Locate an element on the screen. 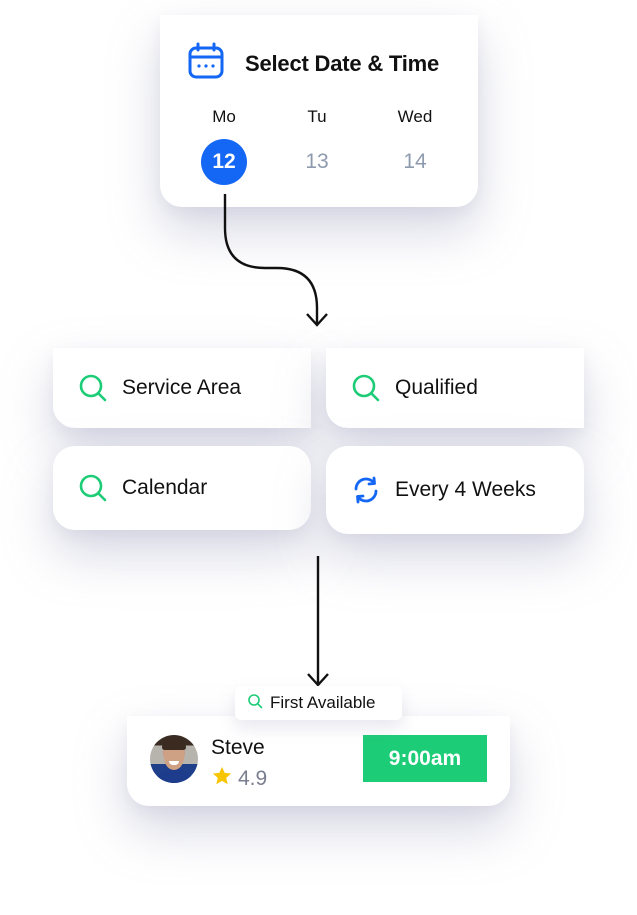  provider-result-card: Steve 4.9 9:00am is located at coordinates (318, 761).